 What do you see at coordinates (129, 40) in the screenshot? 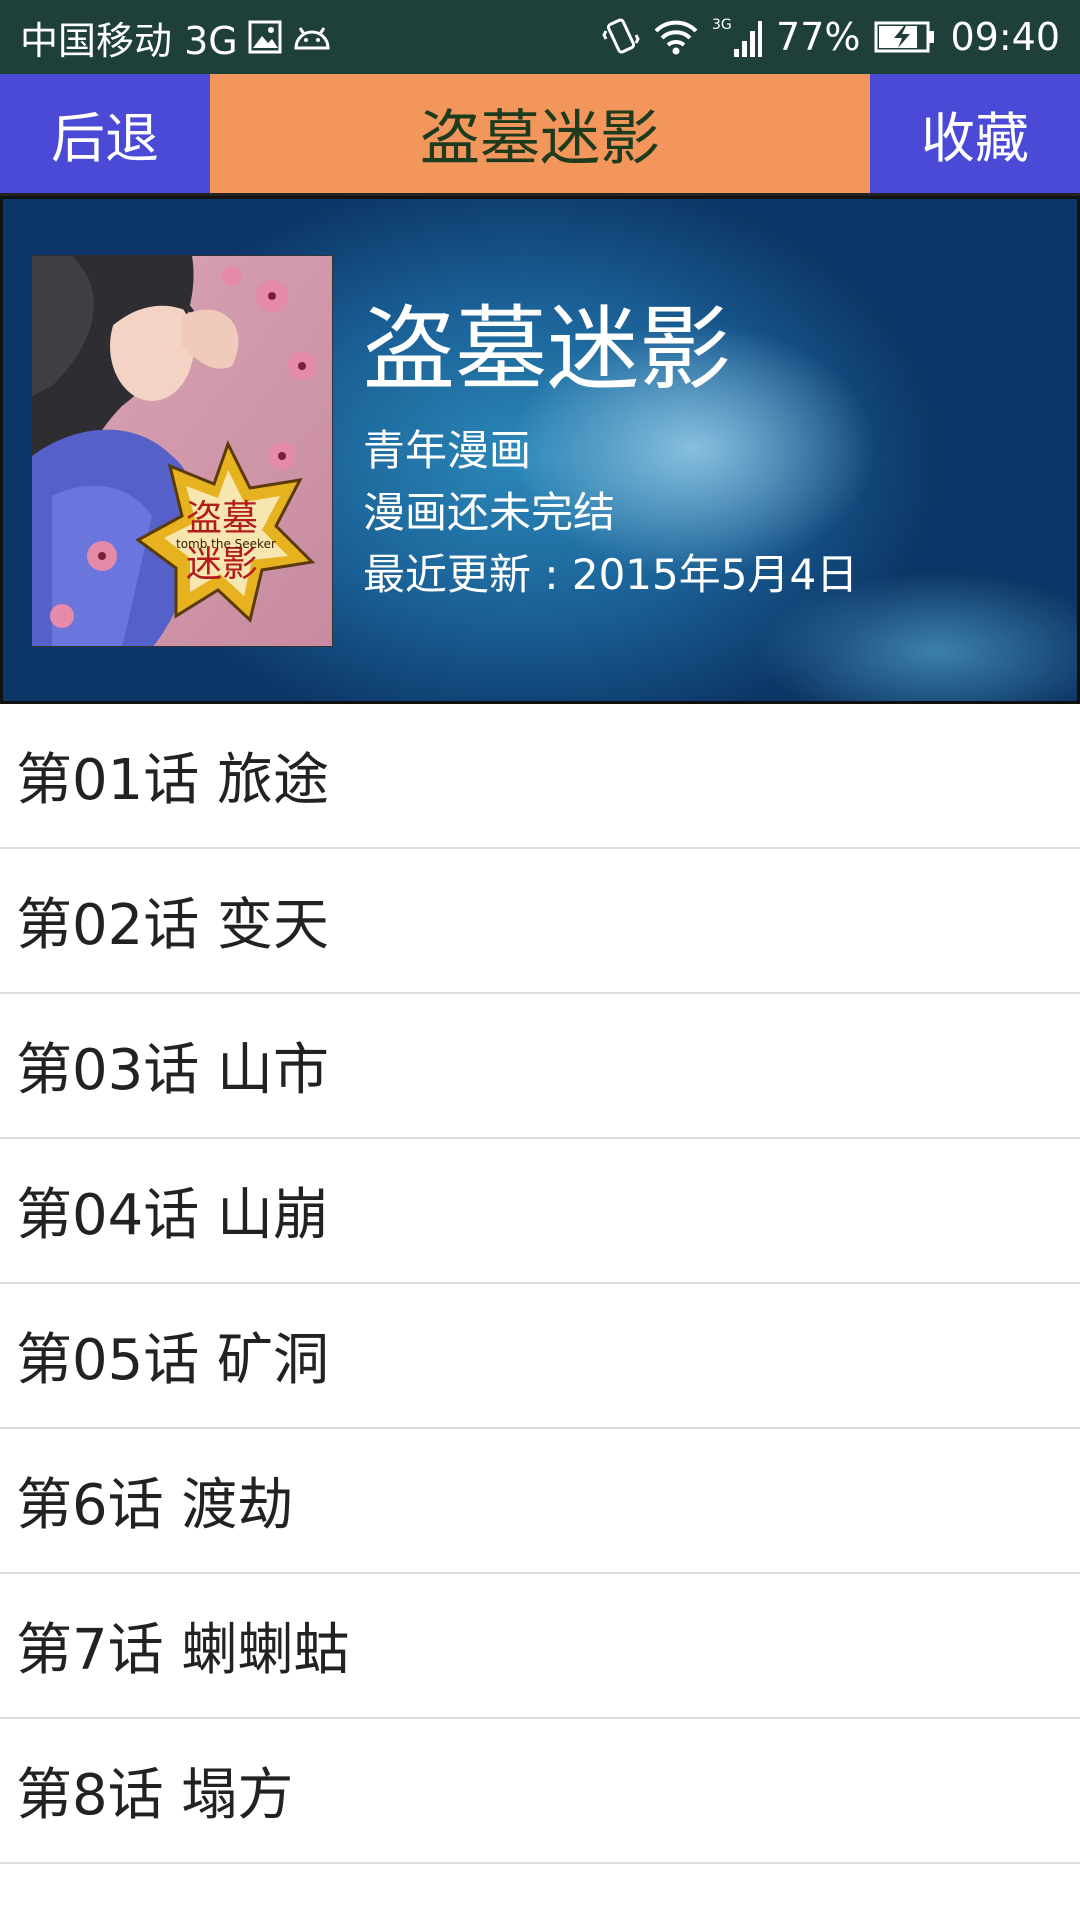
I see `carrier-text: 中国移动 3G` at bounding box center [129, 40].